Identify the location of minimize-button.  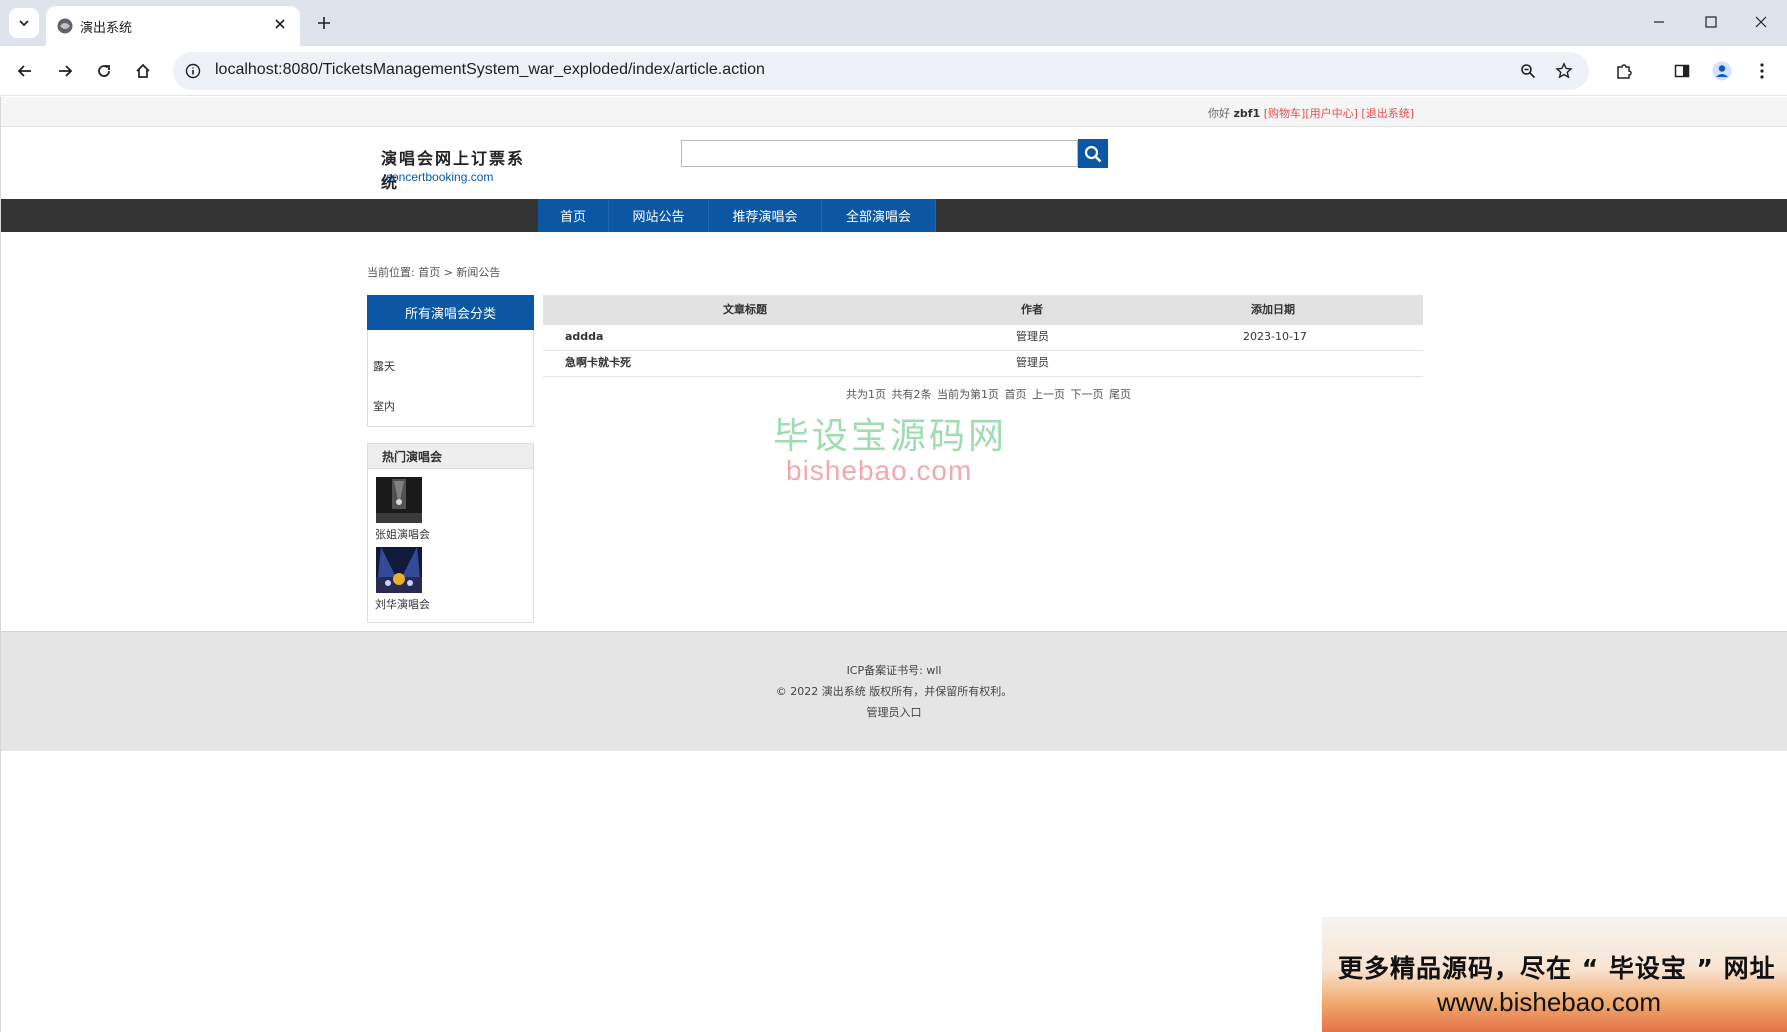
(1659, 22).